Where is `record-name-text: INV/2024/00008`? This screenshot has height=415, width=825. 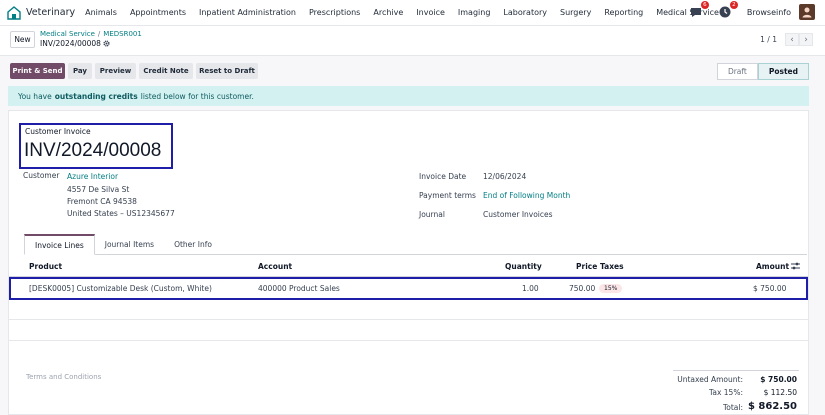
record-name-text: INV/2024/00008 is located at coordinates (70, 43).